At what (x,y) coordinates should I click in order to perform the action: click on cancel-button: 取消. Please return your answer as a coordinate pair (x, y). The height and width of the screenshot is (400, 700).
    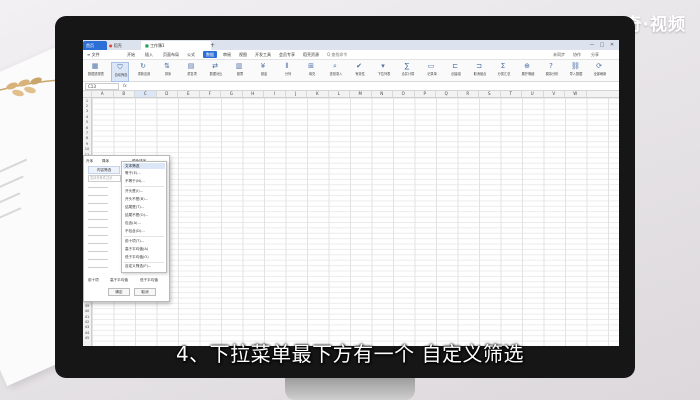
    Looking at the image, I should click on (145, 292).